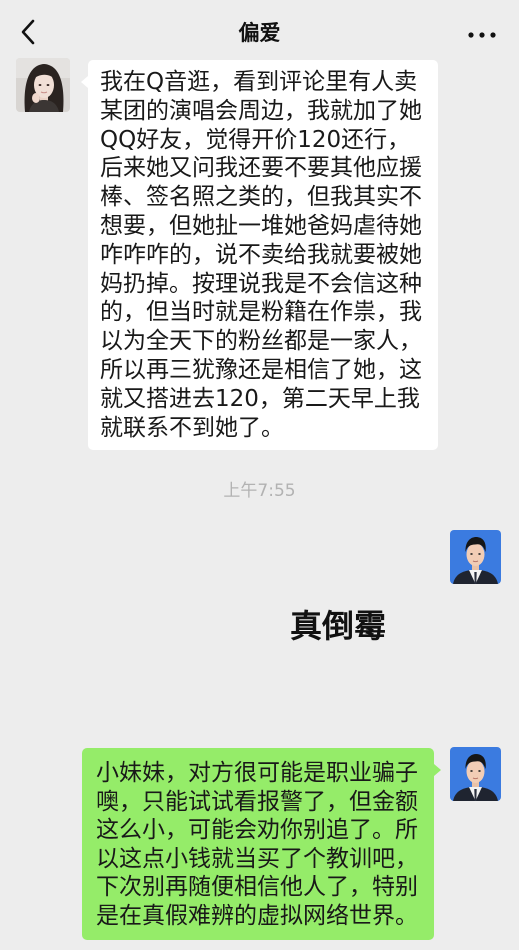 Image resolution: width=519 pixels, height=950 pixels. Describe the element at coordinates (261, 369) in the screenshot. I see `message-line: 所以再三犹豫还是相信了她，这` at that location.